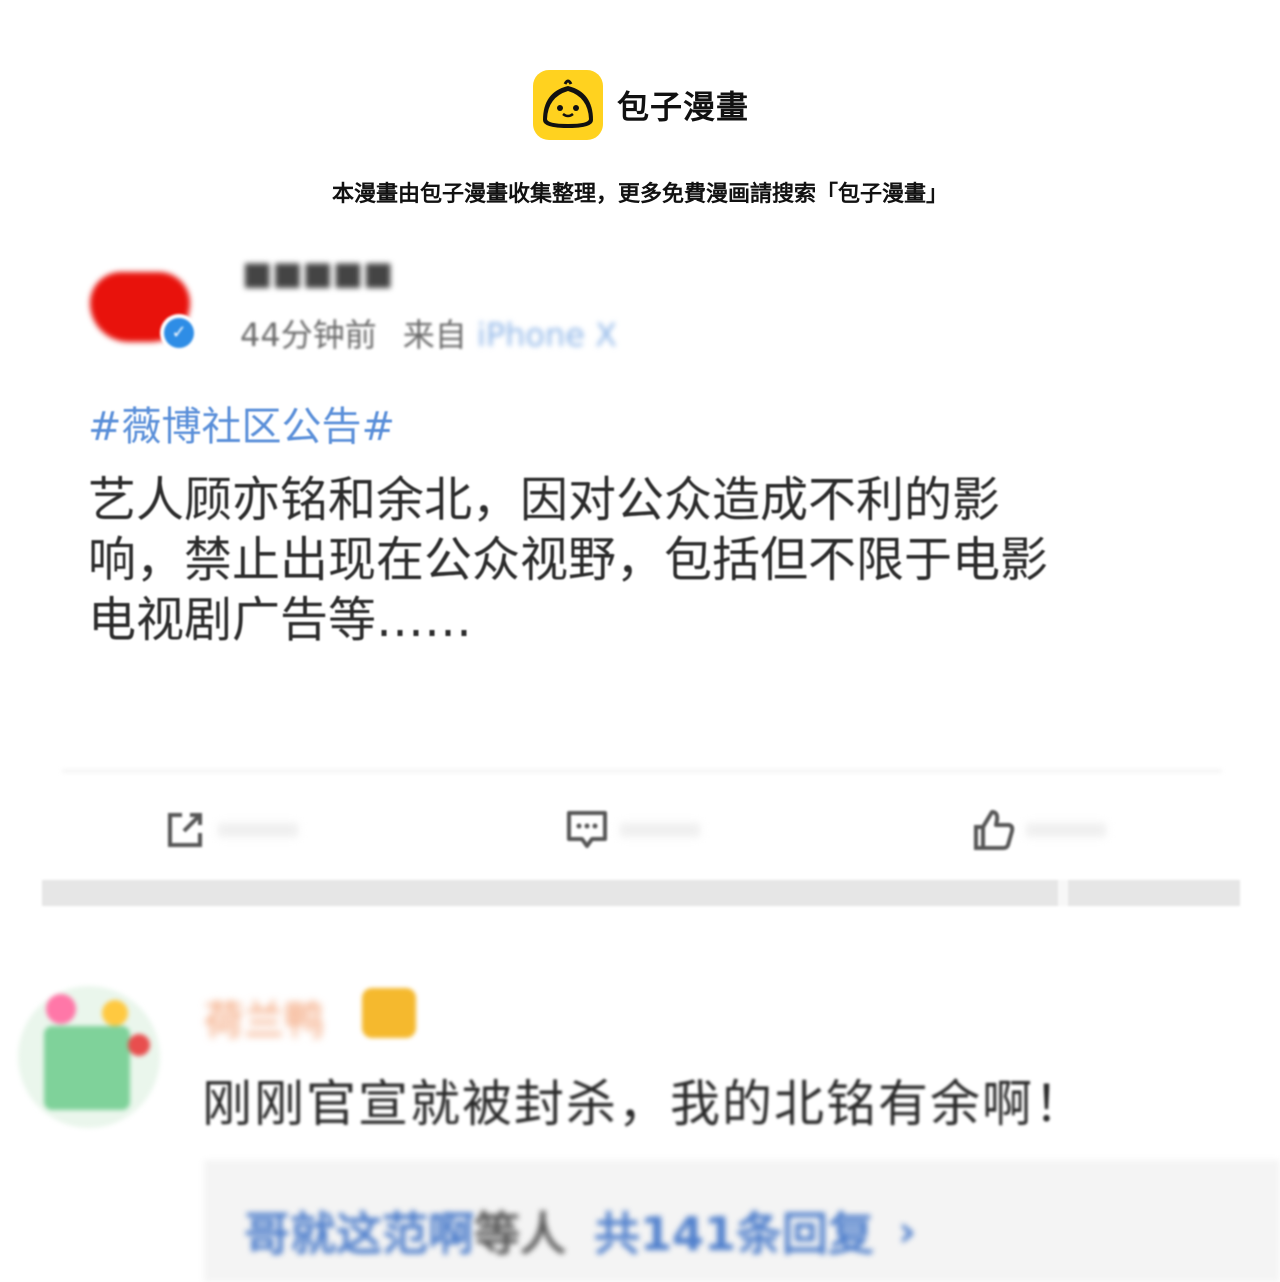 The width and height of the screenshot is (1280, 1282). I want to click on like-button, so click(1038, 830).